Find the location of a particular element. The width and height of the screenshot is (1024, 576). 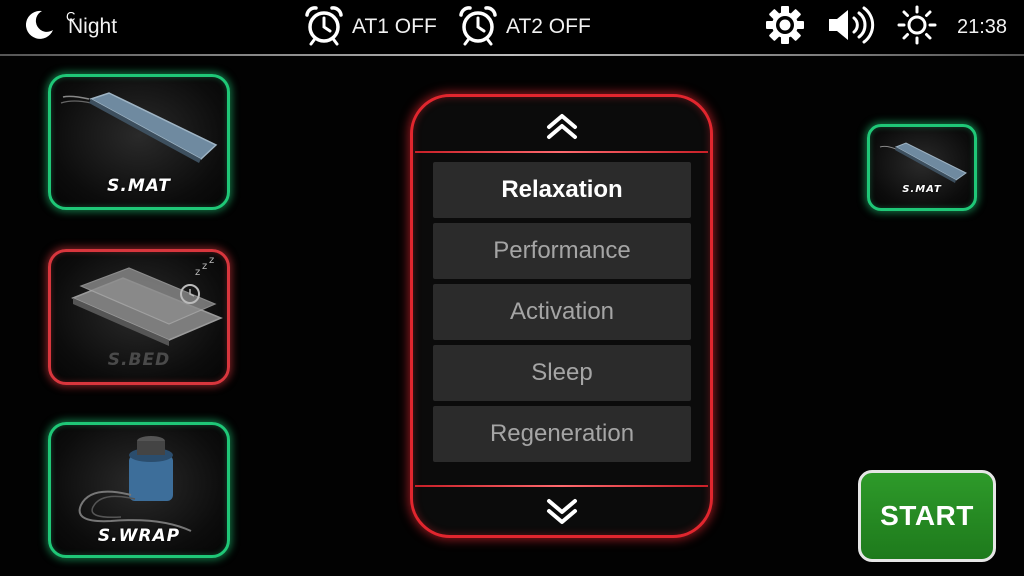

chevron-up-double-icon is located at coordinates (562, 126).